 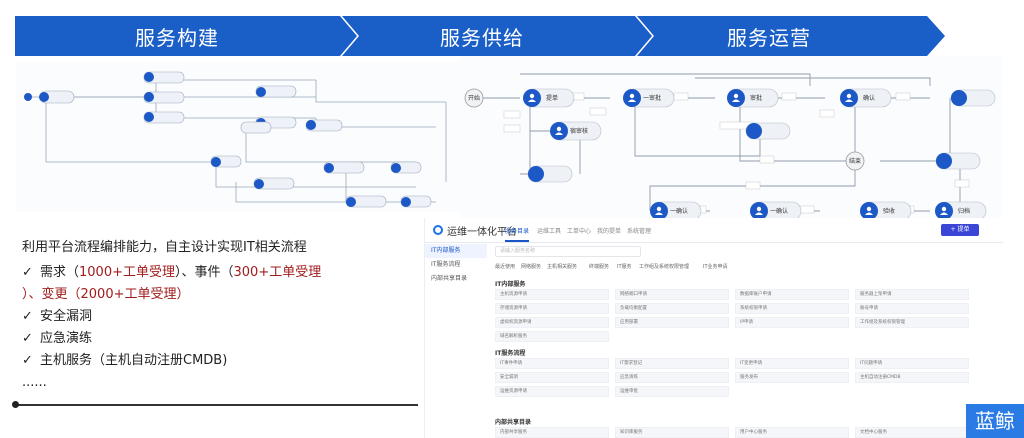 What do you see at coordinates (517, 234) in the screenshot?
I see `nav-tab-service-catalog: 服务目录` at bounding box center [517, 234].